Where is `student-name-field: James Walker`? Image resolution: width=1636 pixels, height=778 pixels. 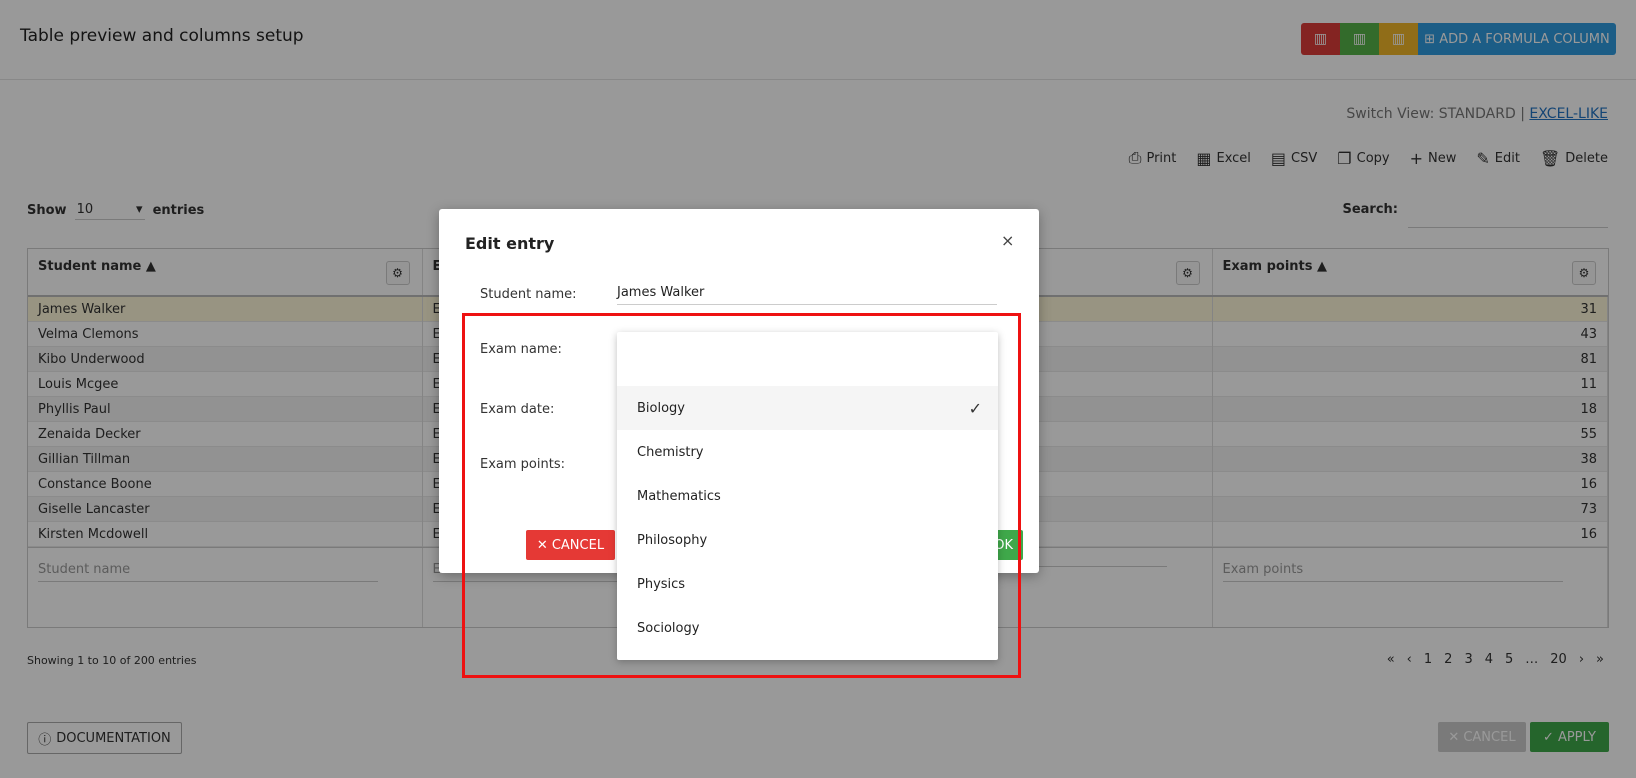
student-name-field: James Walker is located at coordinates (807, 295).